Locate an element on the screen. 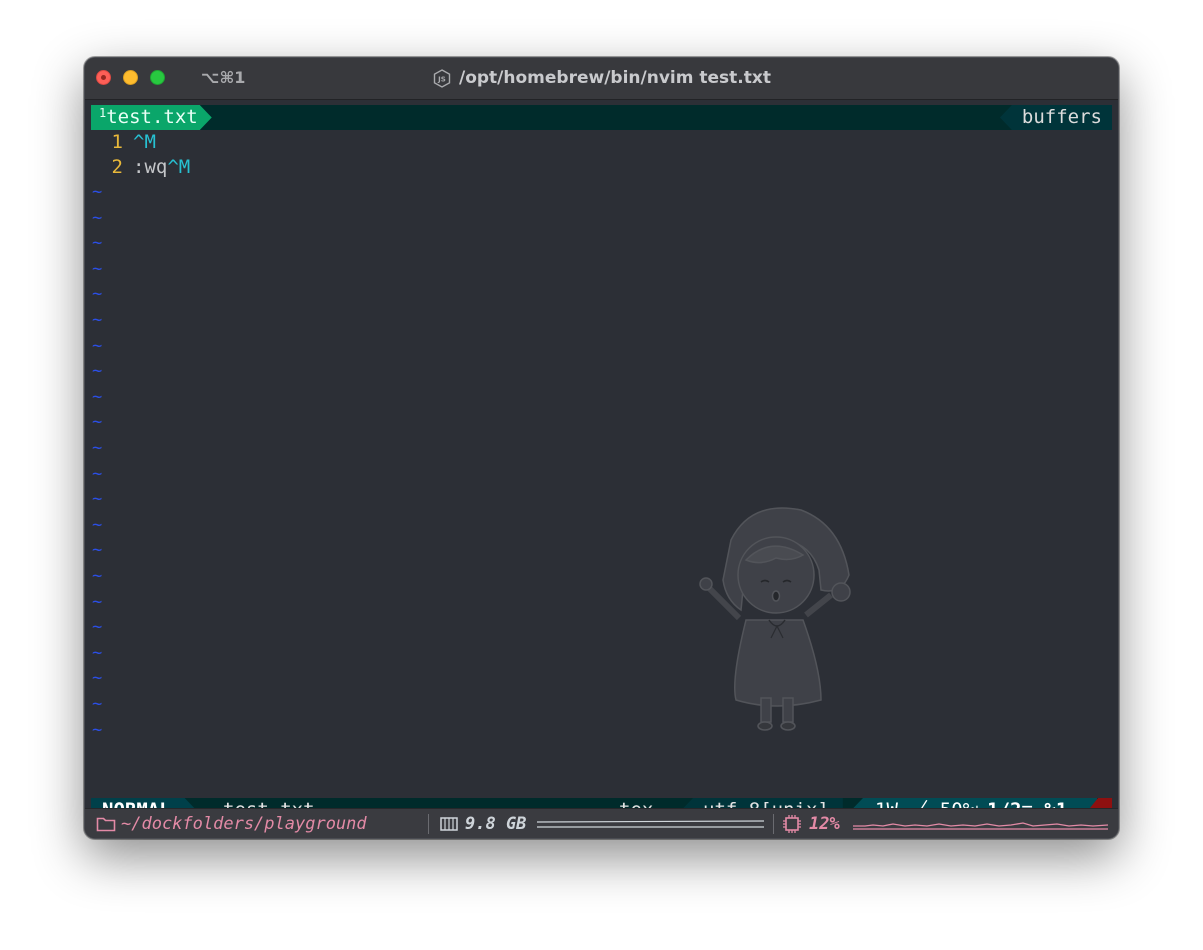  memory-icon is located at coordinates (449, 824).